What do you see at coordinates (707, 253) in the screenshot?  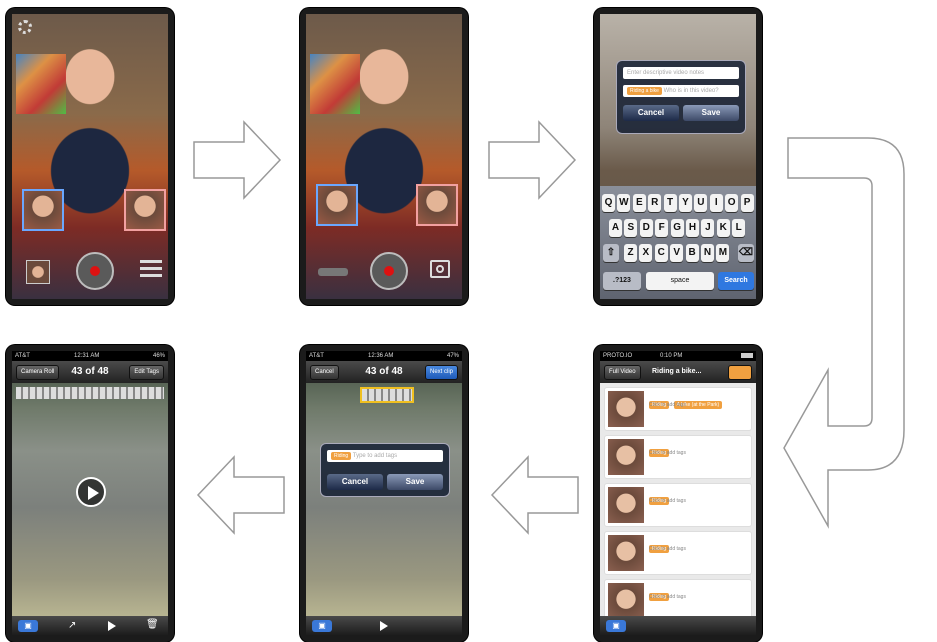 I see `key-n: N` at bounding box center [707, 253].